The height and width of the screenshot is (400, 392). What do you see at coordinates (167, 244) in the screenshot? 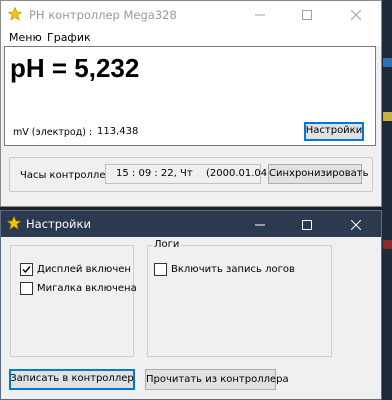
I see `logs-group-legend: Логи` at bounding box center [167, 244].